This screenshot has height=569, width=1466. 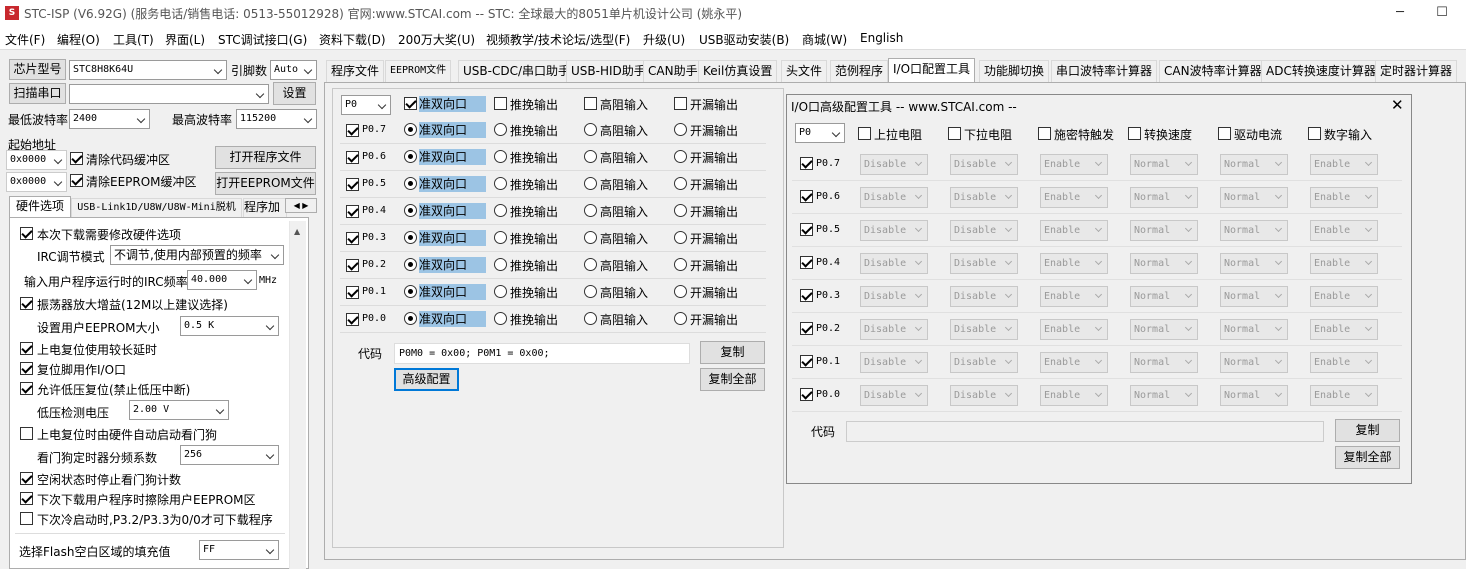 I want to click on eeprom-size-select: 0.5 K, so click(x=229, y=326).